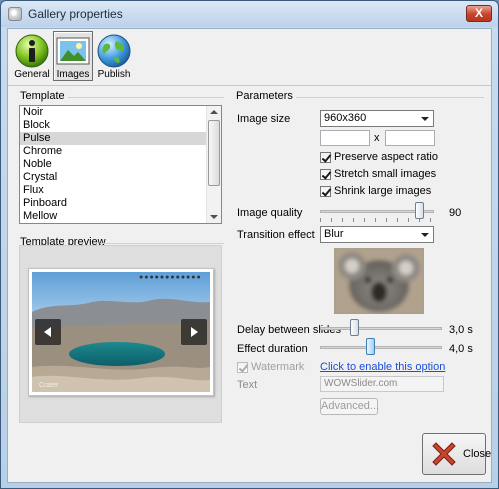  What do you see at coordinates (214, 153) in the screenshot?
I see `scroll-thumb` at bounding box center [214, 153].